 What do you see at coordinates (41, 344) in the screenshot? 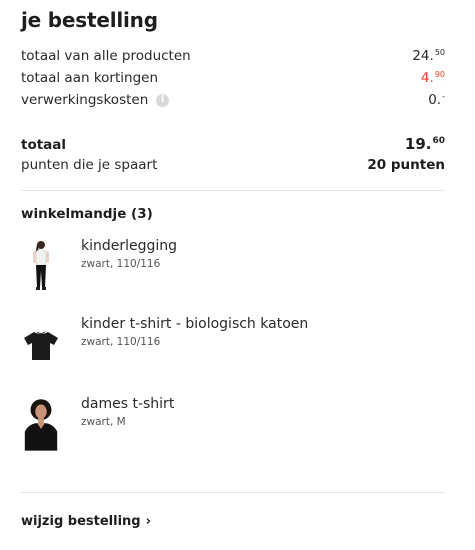
I see `product-image-kinder-tshirt` at bounding box center [41, 344].